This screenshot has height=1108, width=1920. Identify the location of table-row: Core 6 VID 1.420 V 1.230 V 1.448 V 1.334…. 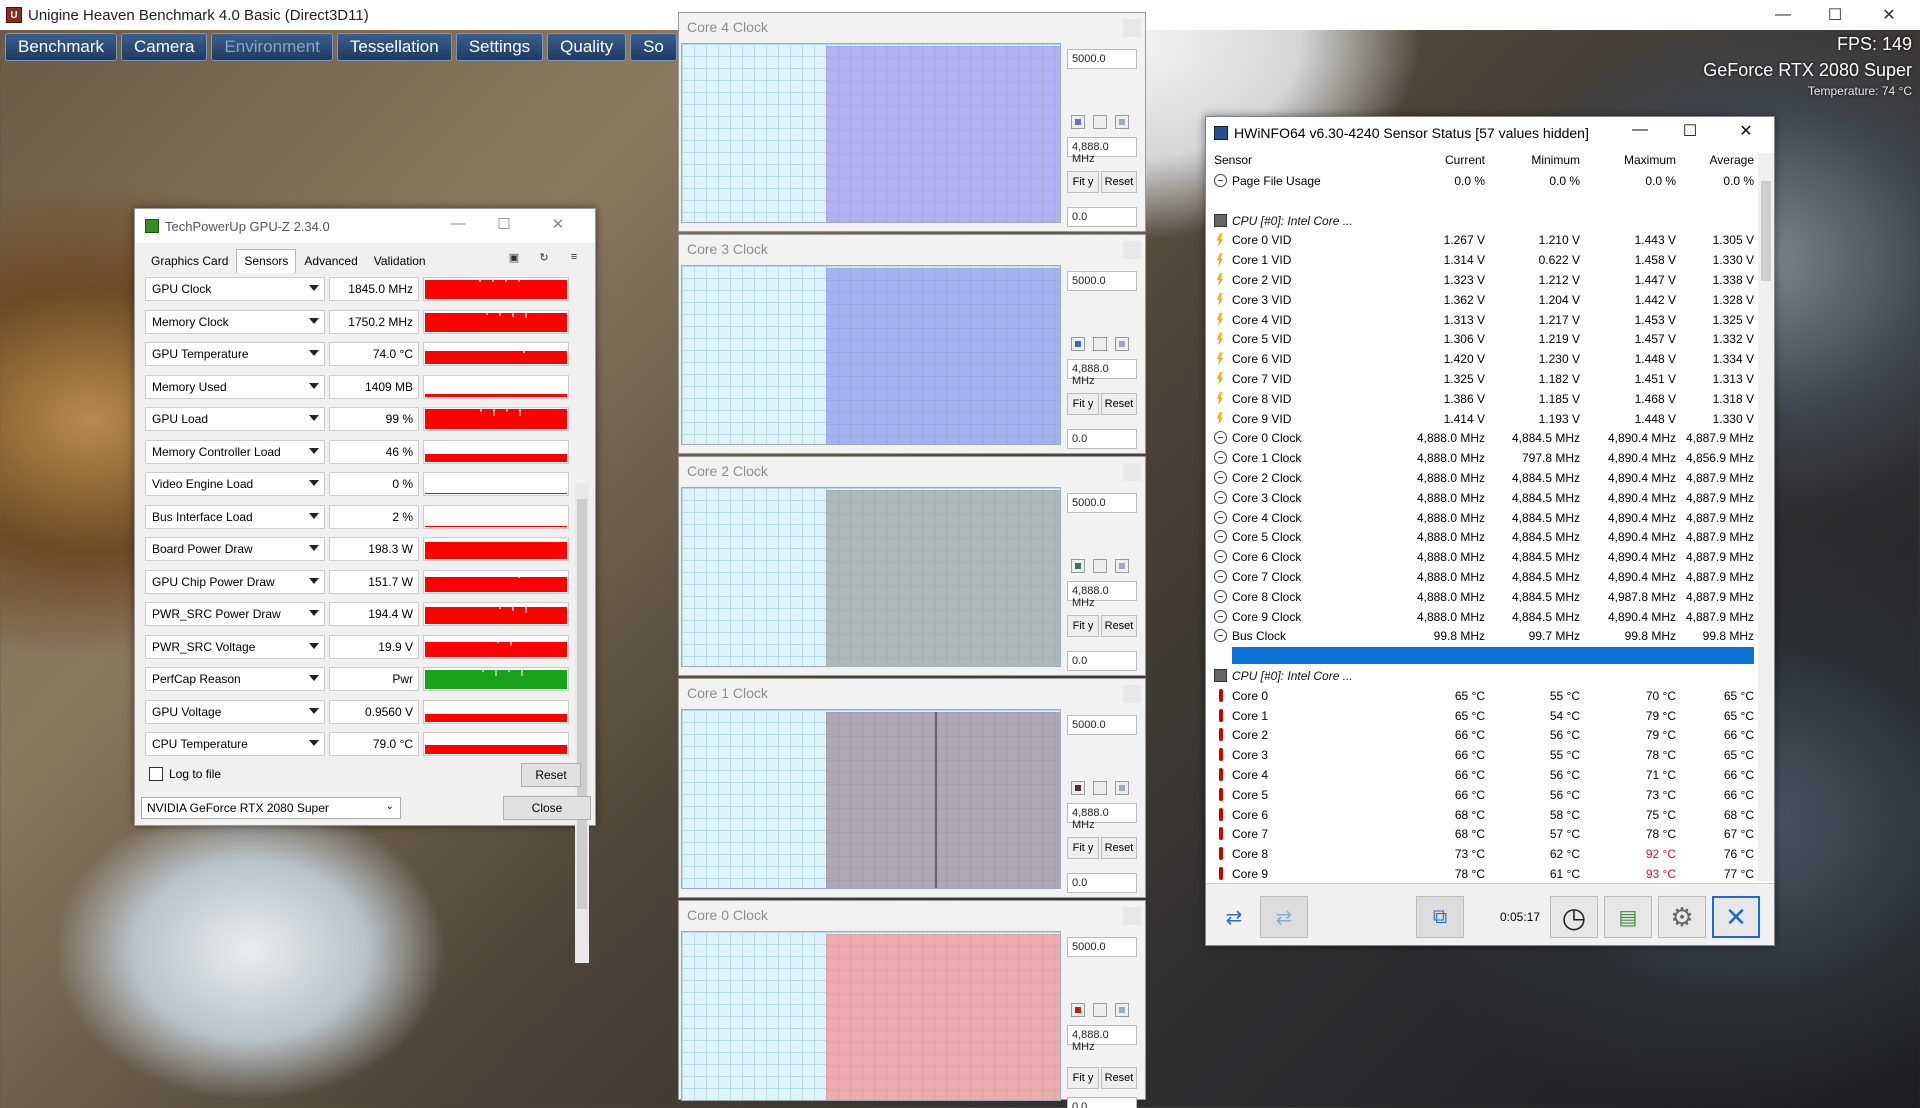
(1484, 359).